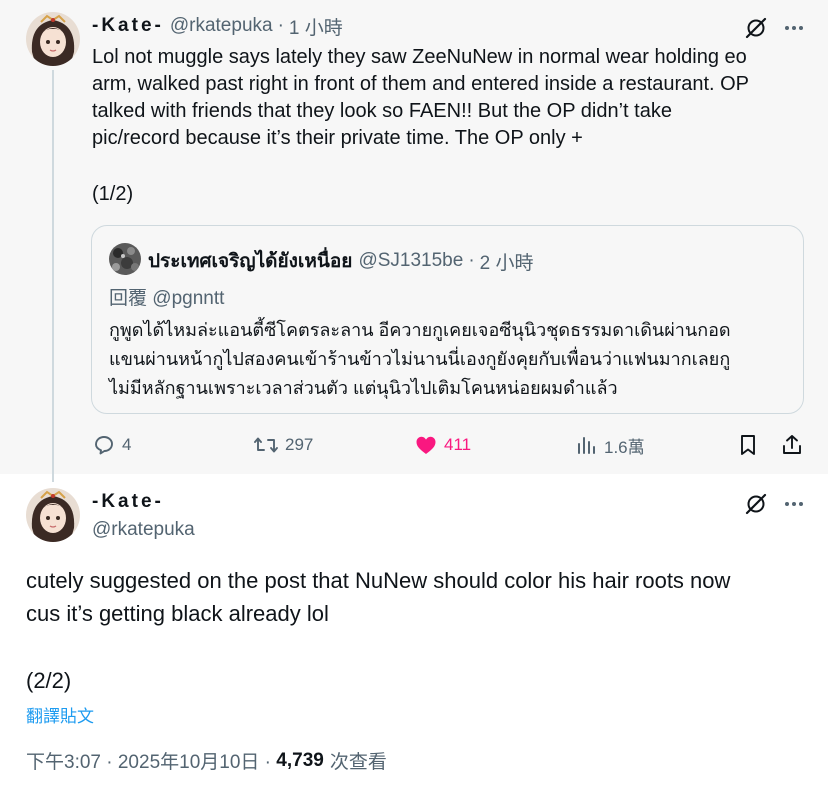  What do you see at coordinates (188, 298) in the screenshot?
I see `reply-mention: @pgnntt` at bounding box center [188, 298].